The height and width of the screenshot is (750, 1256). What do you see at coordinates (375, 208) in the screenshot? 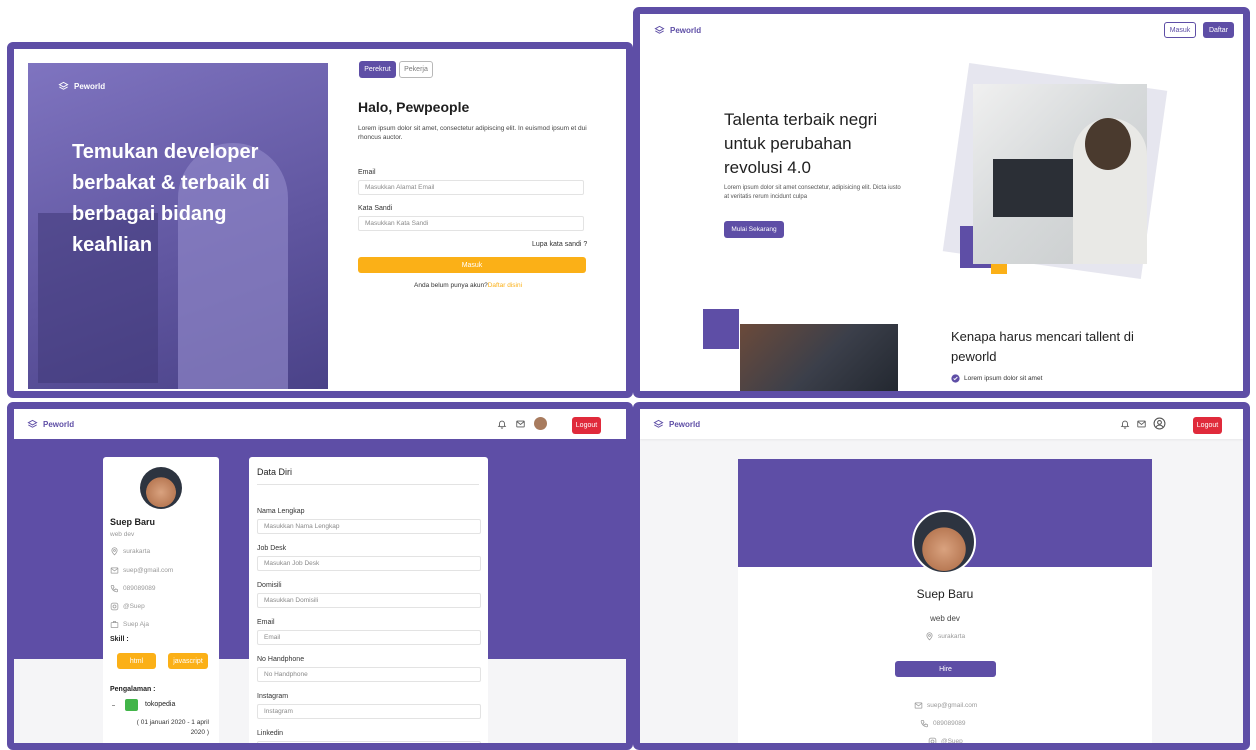
I see `password-label: Kata Sandi` at bounding box center [375, 208].